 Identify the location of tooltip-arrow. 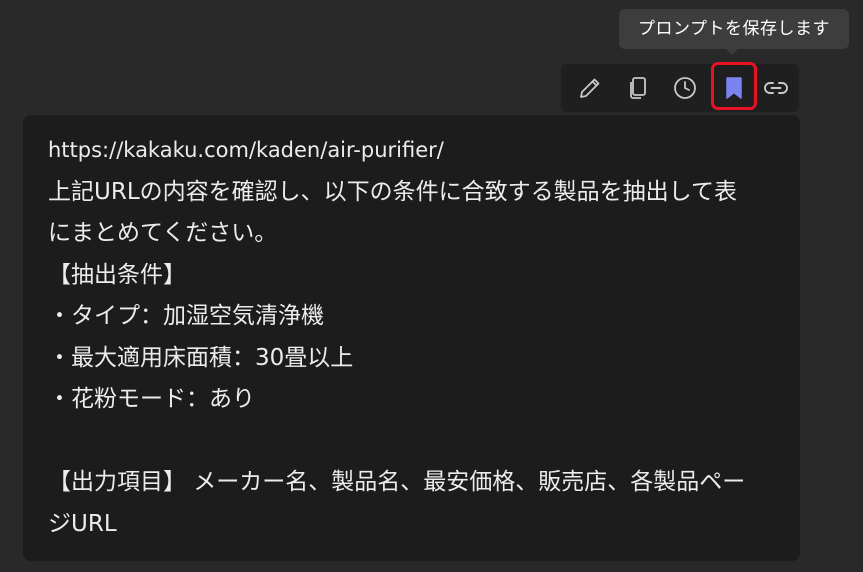
(732, 51).